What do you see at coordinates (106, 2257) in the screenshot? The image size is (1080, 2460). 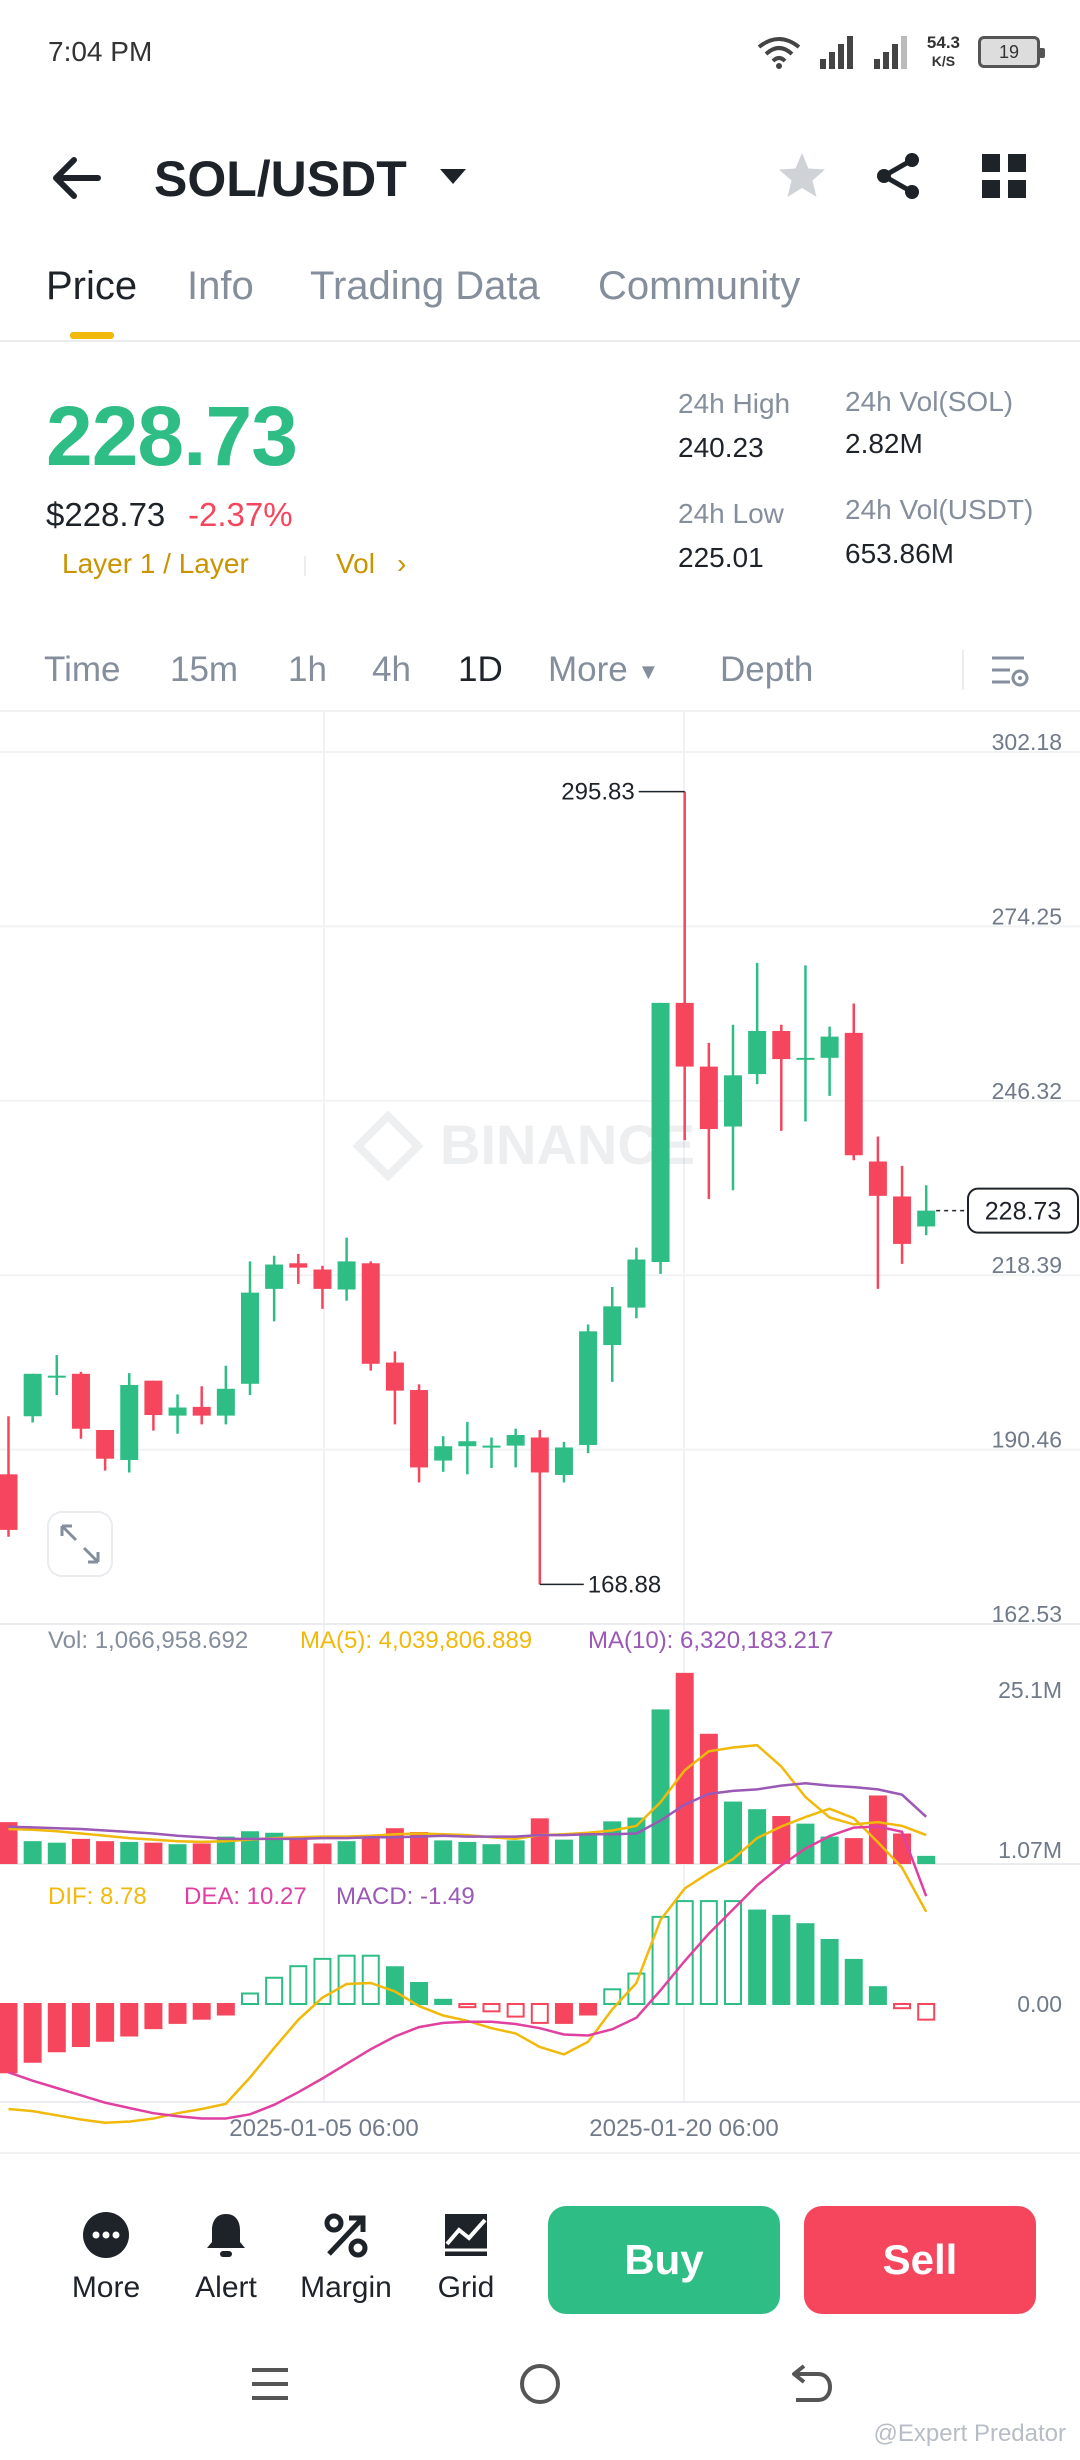 I see `more-button: More` at bounding box center [106, 2257].